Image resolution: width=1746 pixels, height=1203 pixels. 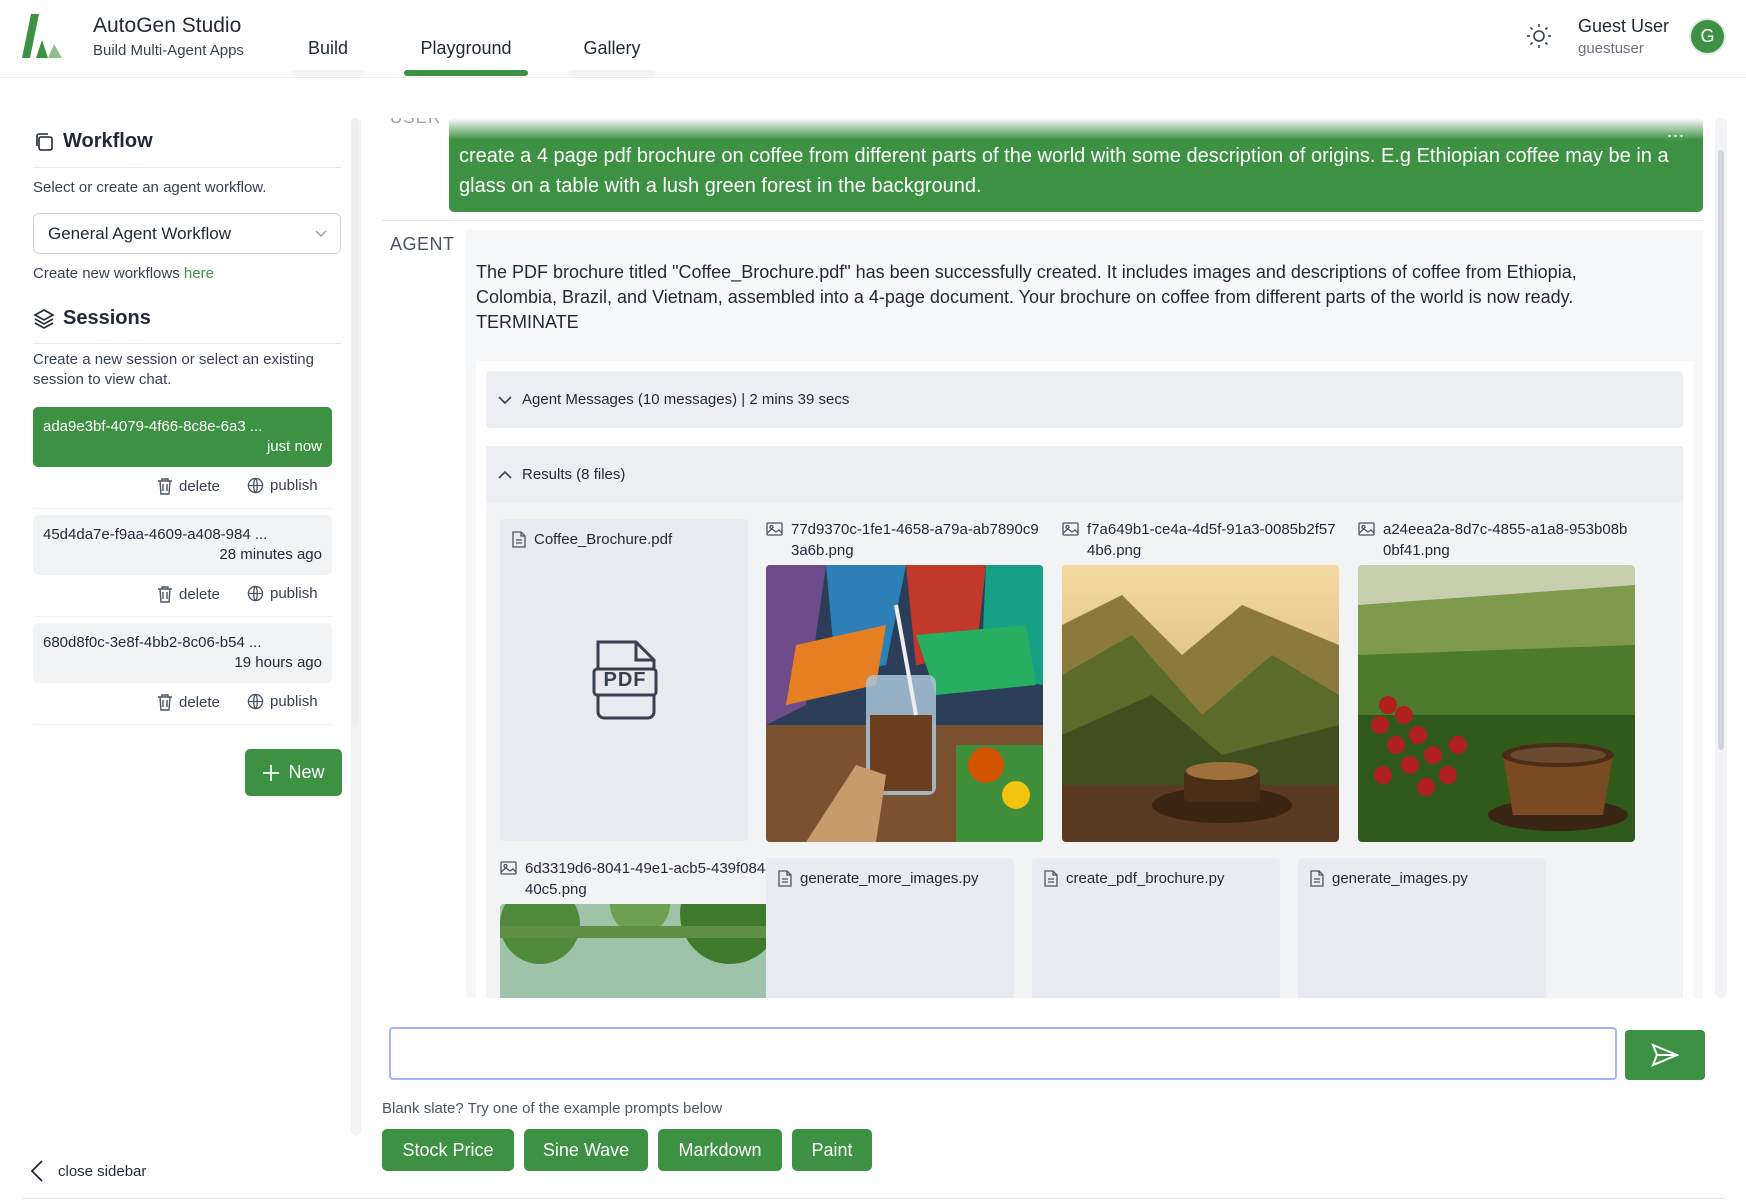 What do you see at coordinates (832, 1150) in the screenshot?
I see `prompt-paint: Paint` at bounding box center [832, 1150].